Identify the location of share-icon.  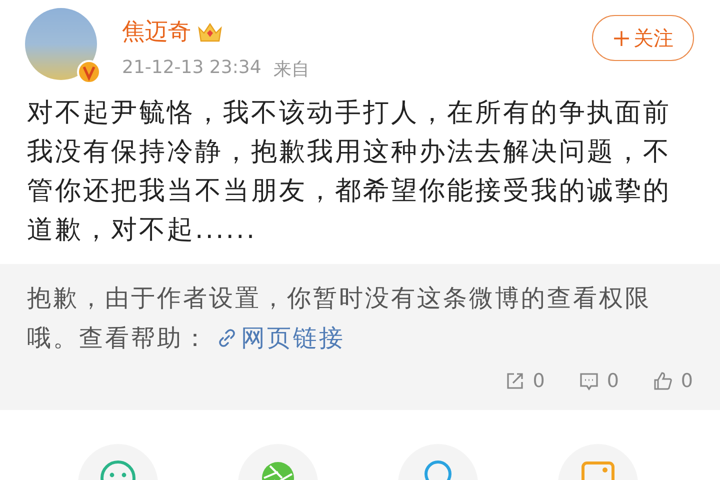
(514, 381).